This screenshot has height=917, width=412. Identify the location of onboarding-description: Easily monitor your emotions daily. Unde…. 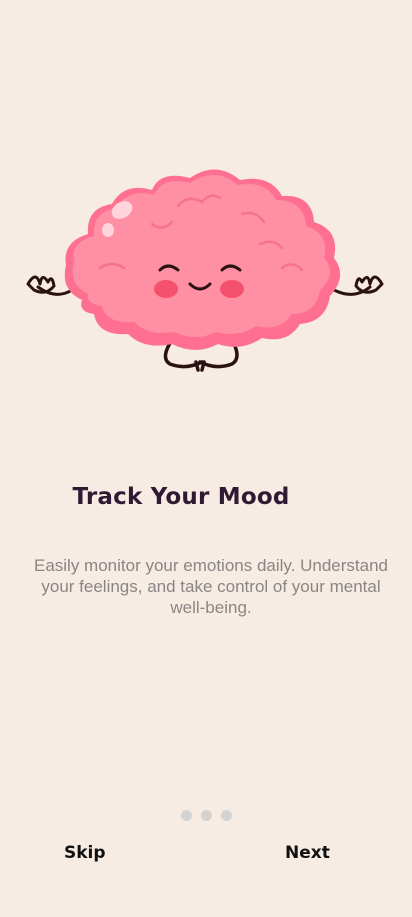
(210, 586).